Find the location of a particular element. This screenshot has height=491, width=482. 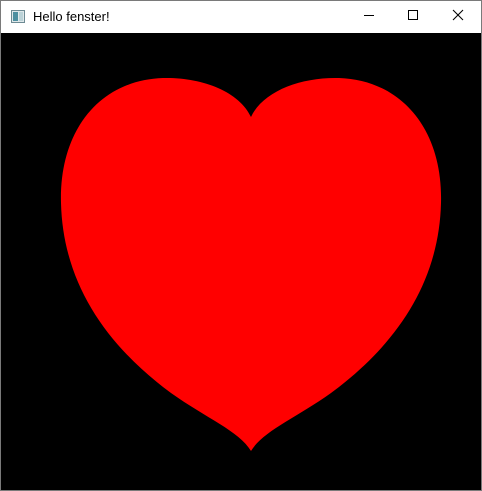

close-button is located at coordinates (458, 17).